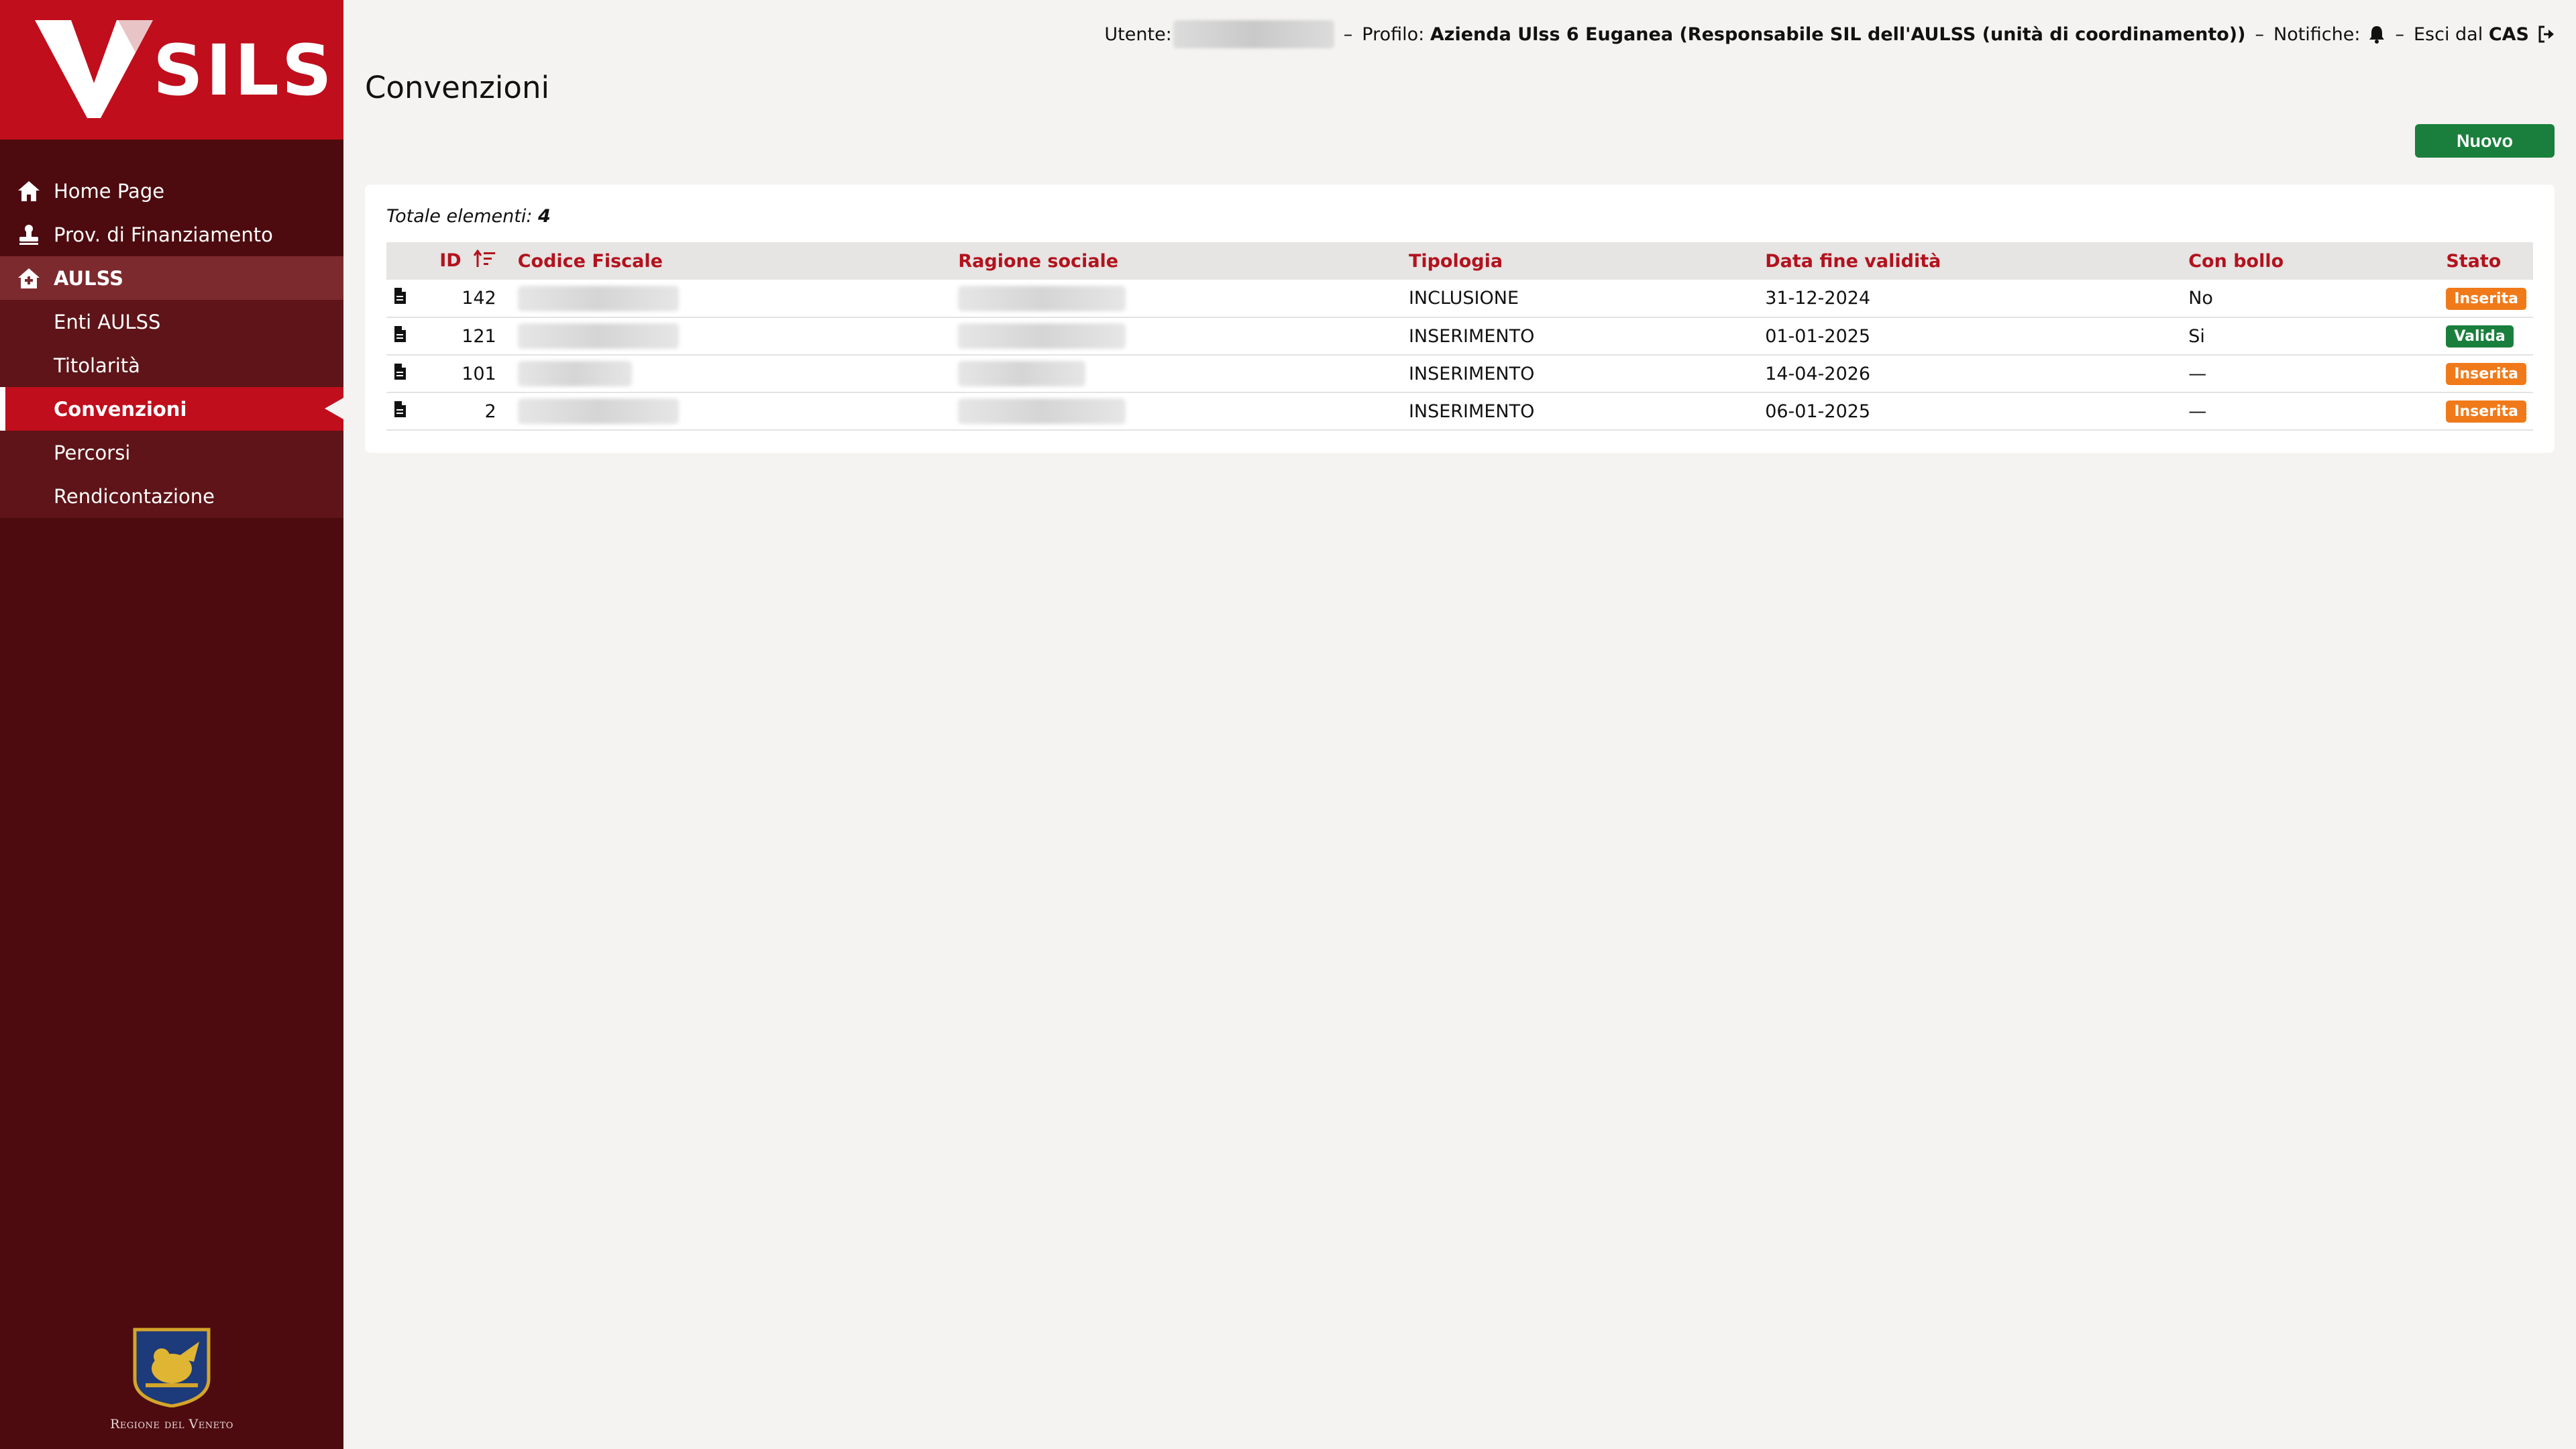  Describe the element at coordinates (2310, 261) in the screenshot. I see `column-header-con-bollo: Con bollo` at that location.